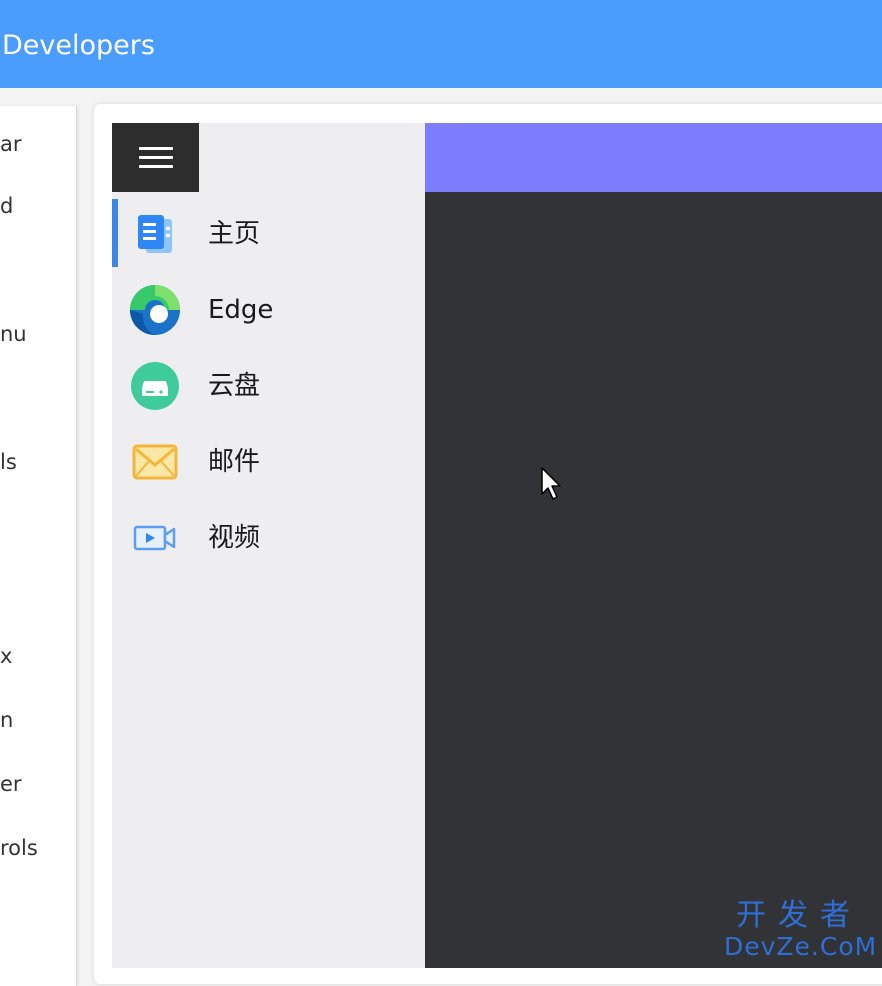  Describe the element at coordinates (13, 334) in the screenshot. I see `left-nav-item: nu` at that location.